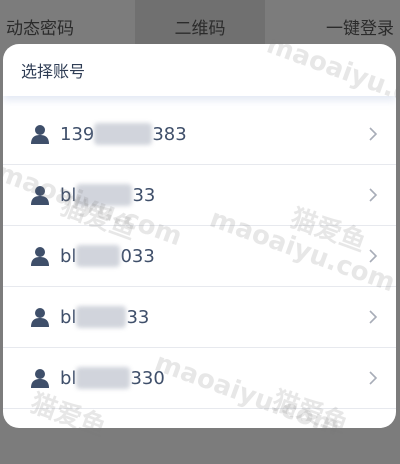 The image size is (400, 464). Describe the element at coordinates (53, 71) in the screenshot. I see `sheet-title: 选择账号` at that location.